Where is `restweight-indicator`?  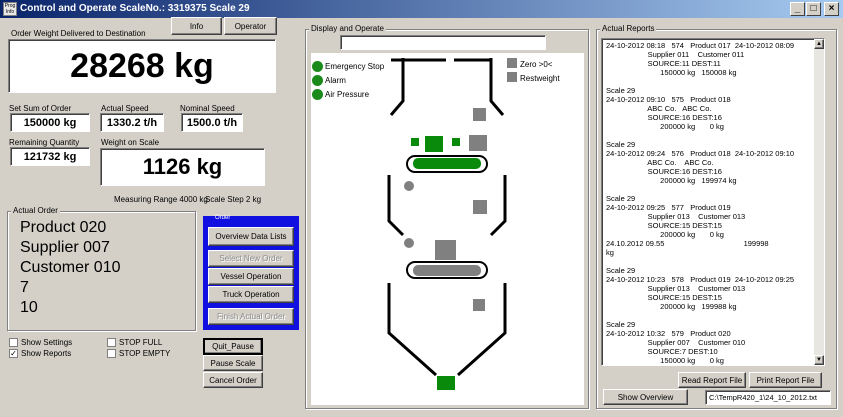 restweight-indicator is located at coordinates (512, 77).